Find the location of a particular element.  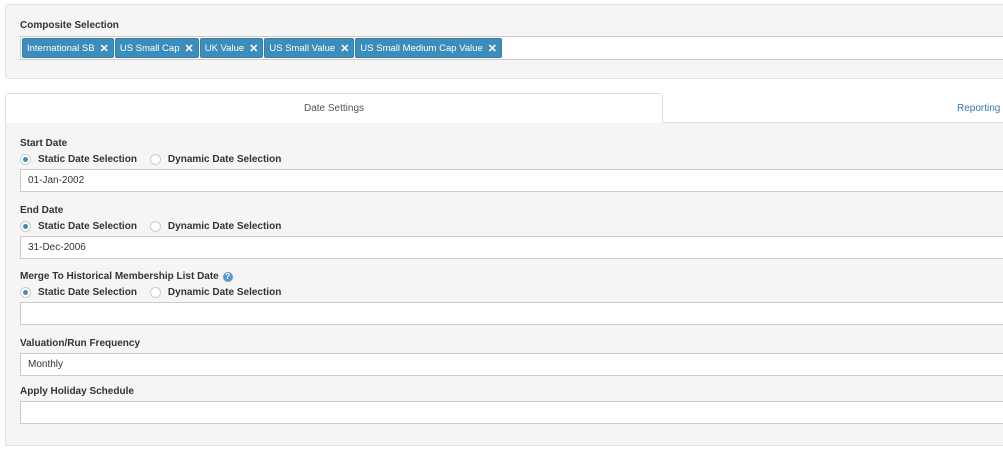

merge-date-dynamic-option: Dynamic Date Selection is located at coordinates (215, 292).